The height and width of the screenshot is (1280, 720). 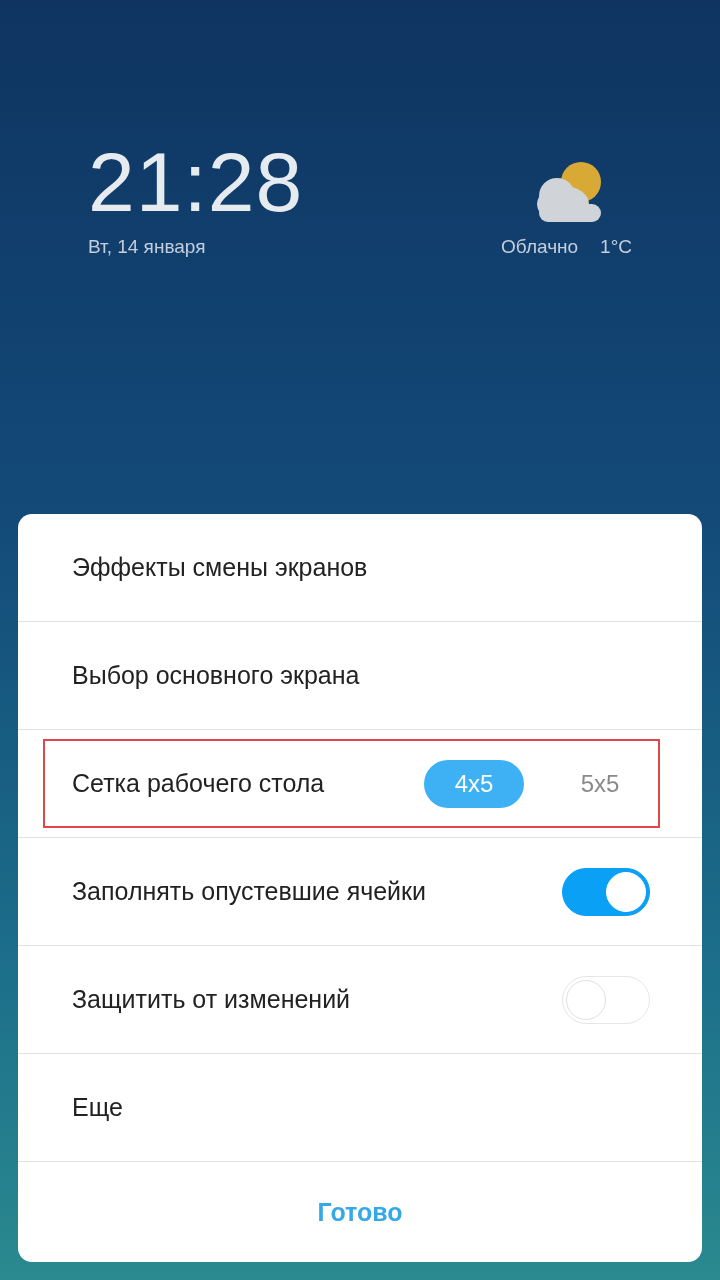 I want to click on setting-label: Защитить от изменений, so click(x=211, y=999).